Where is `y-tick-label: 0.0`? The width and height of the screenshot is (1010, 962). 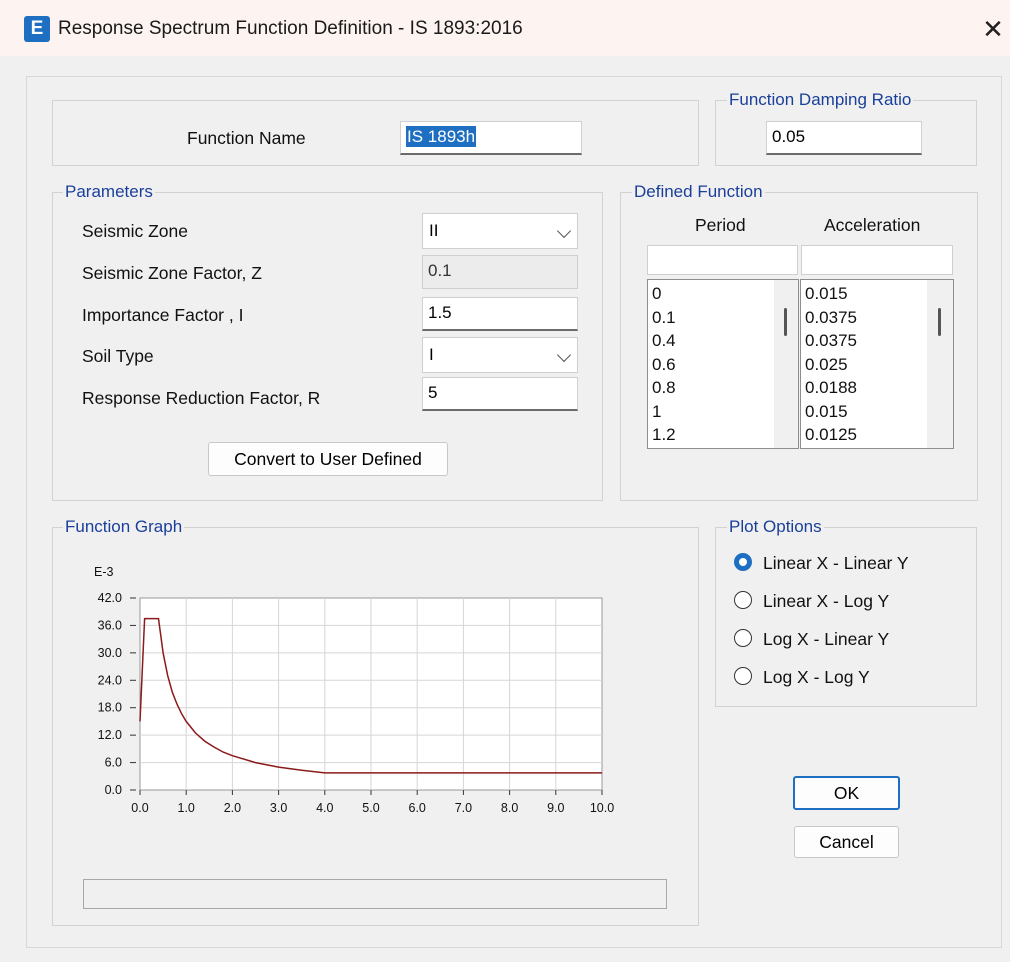
y-tick-label: 0.0 is located at coordinates (113, 790).